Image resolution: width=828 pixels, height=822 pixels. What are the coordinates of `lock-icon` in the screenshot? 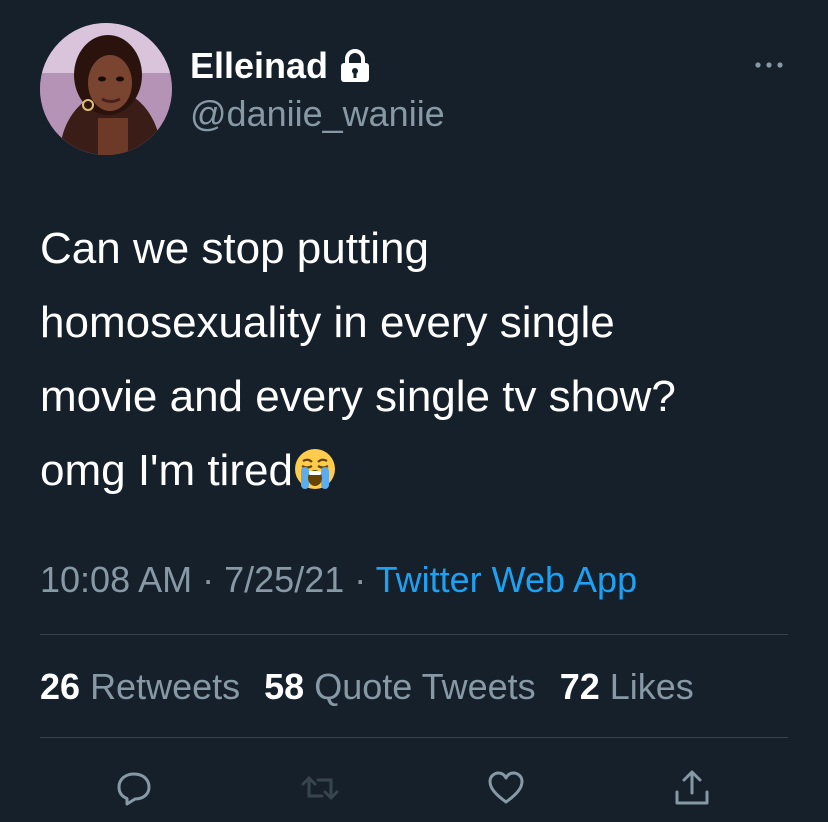 It's located at (355, 65).